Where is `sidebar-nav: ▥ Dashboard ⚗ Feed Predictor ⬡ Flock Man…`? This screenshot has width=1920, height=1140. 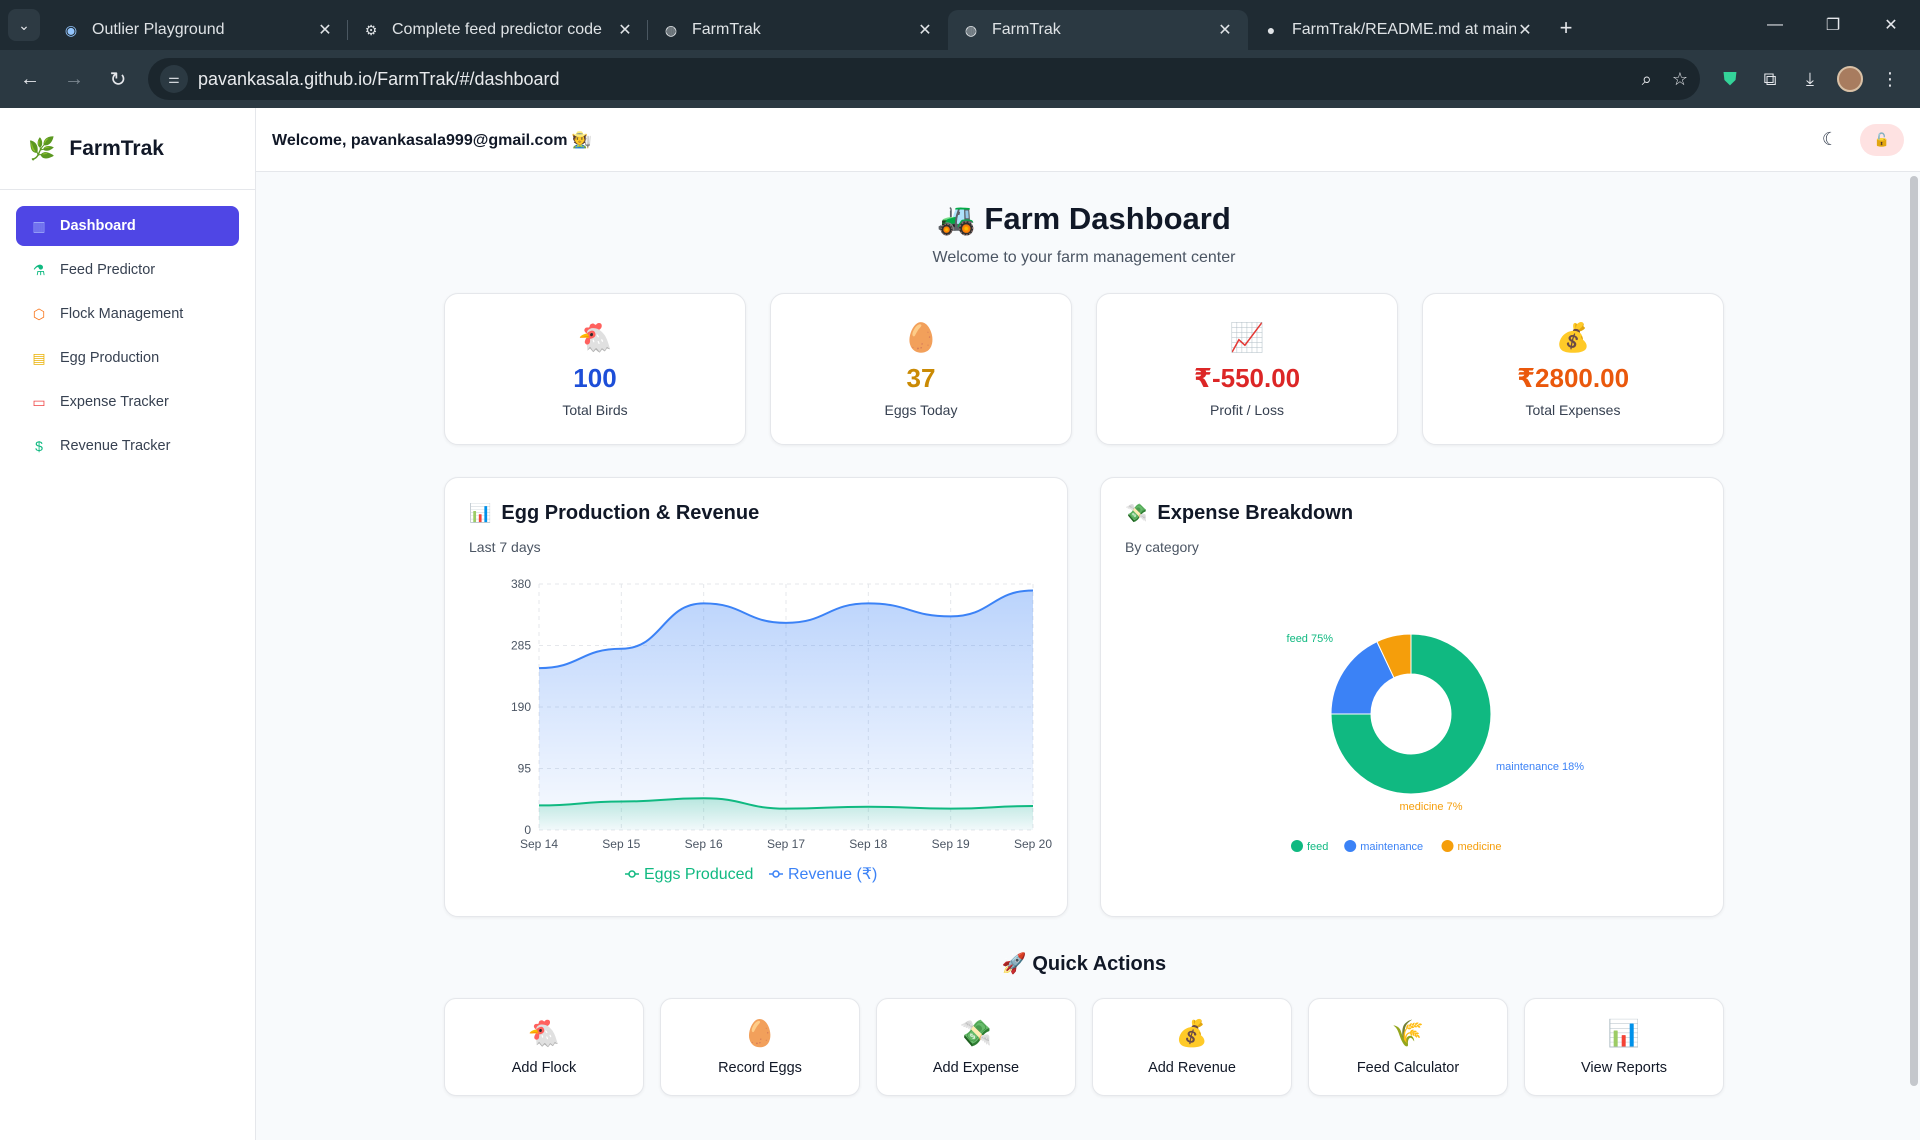
sidebar-nav: ▥ Dashboard ⚗ Feed Predictor ⬡ Flock Man… is located at coordinates (127, 338).